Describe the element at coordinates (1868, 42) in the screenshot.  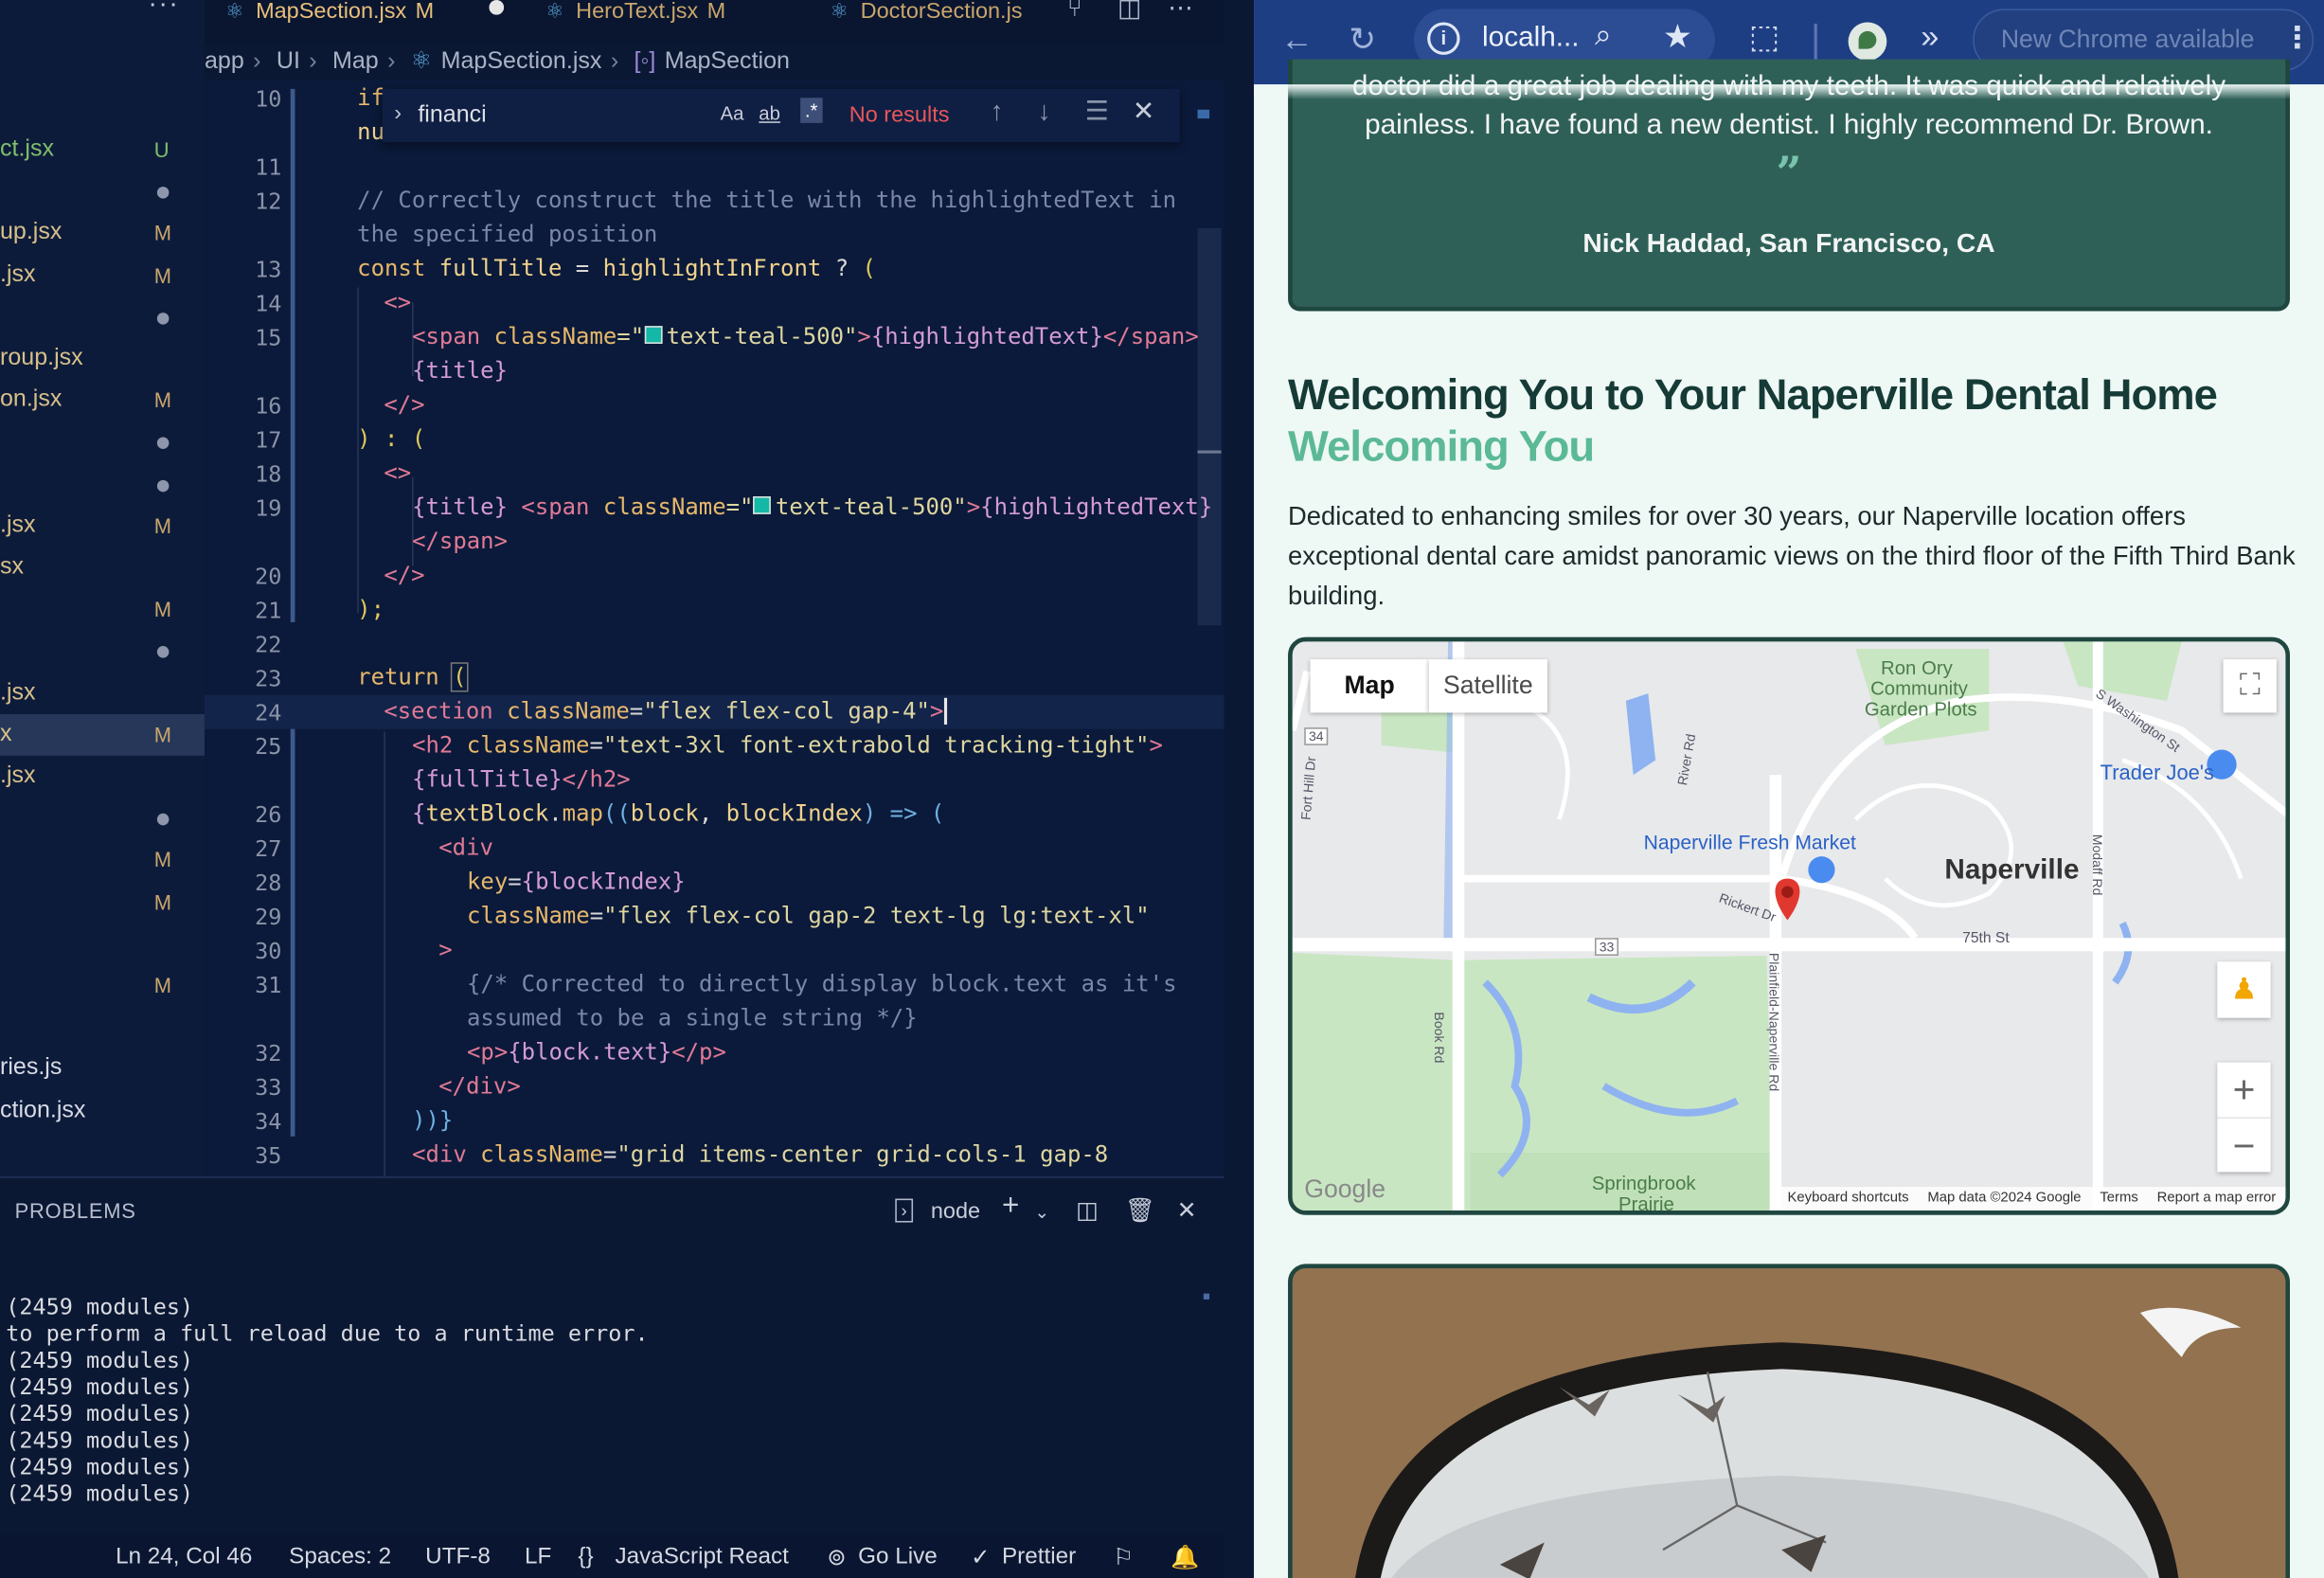
I see `profile-avatar` at that location.